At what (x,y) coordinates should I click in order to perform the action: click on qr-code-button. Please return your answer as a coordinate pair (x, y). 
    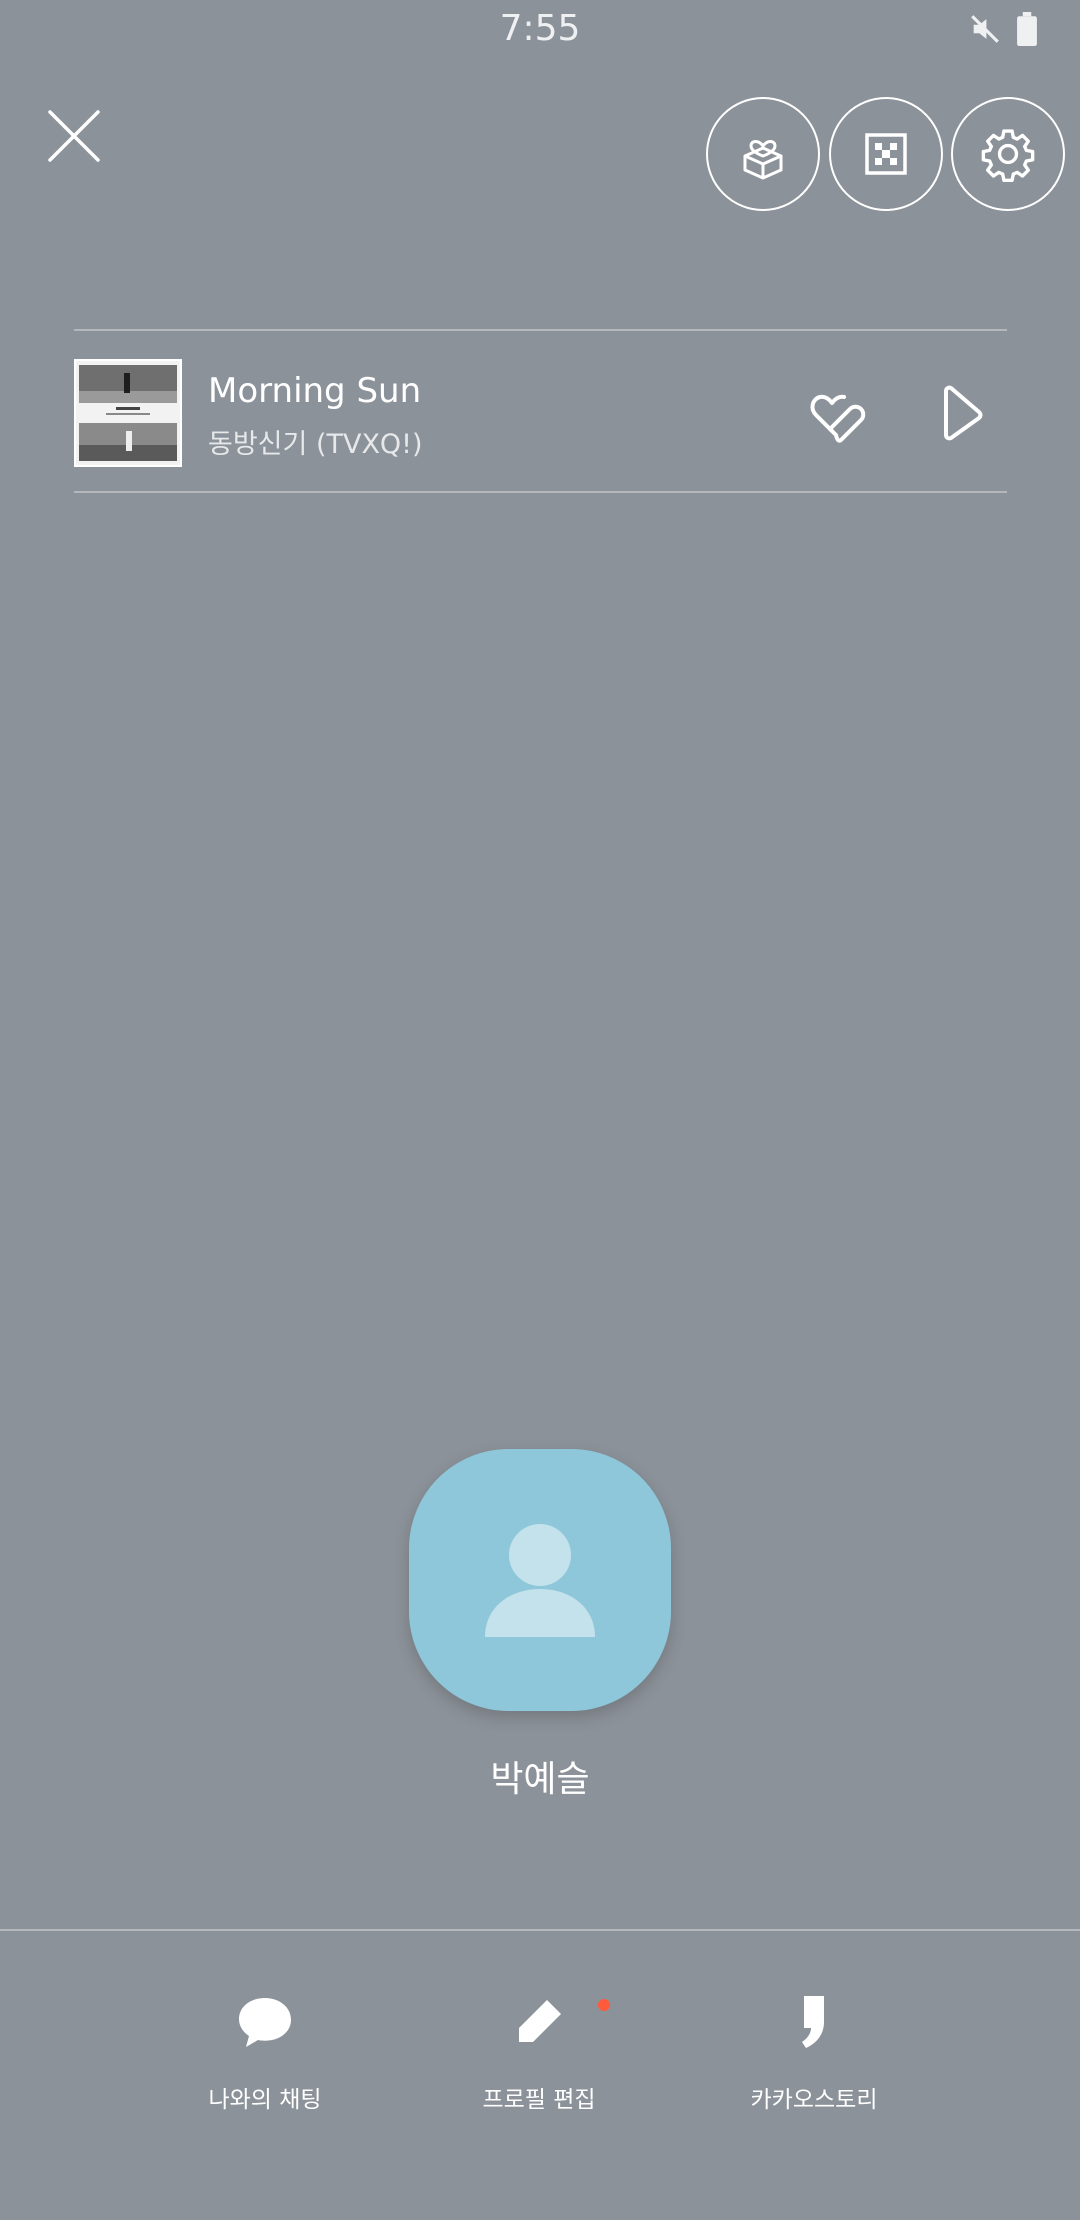
    Looking at the image, I should click on (886, 154).